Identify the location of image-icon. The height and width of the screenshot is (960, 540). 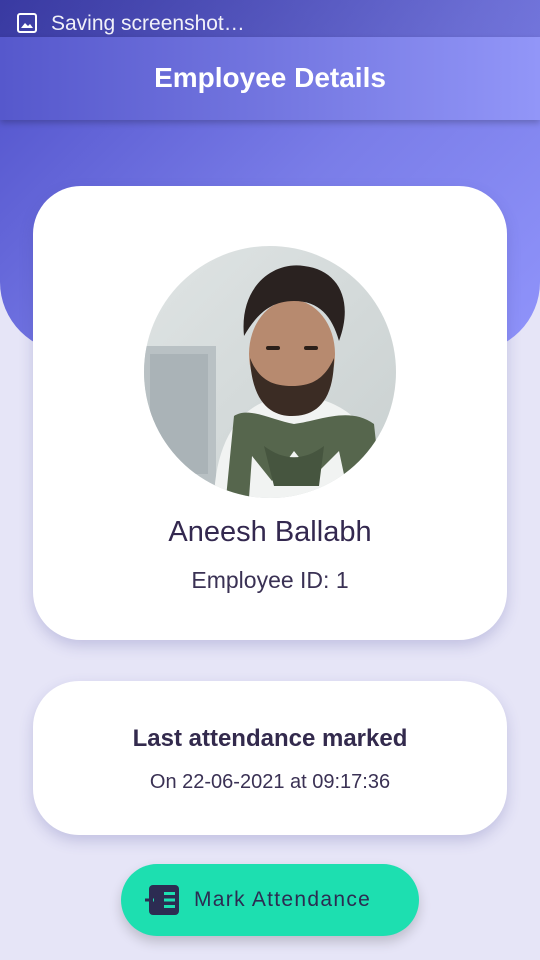
(27, 23).